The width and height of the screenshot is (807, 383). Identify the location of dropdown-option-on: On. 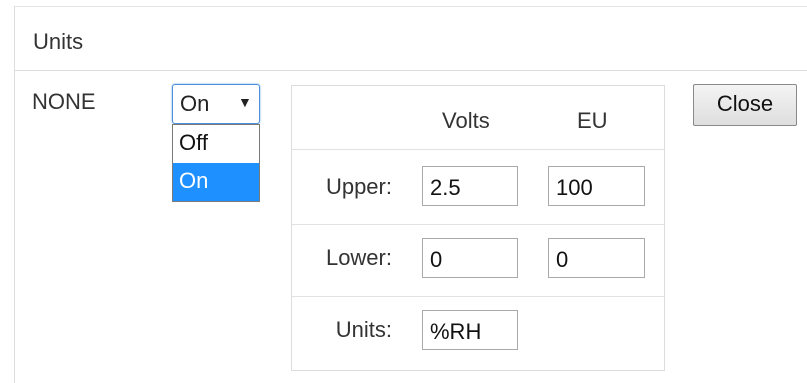
(216, 182).